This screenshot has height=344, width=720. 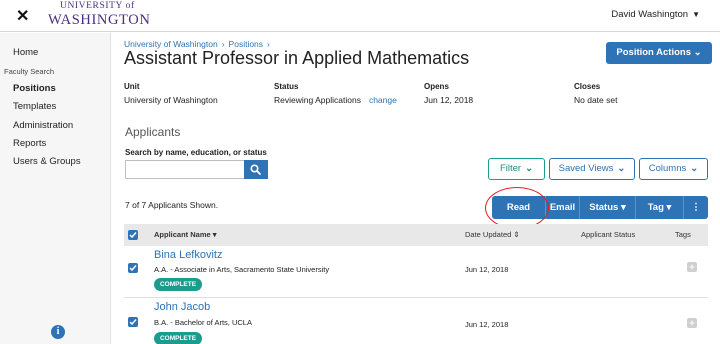 I want to click on opens-label: Opens, so click(x=436, y=86).